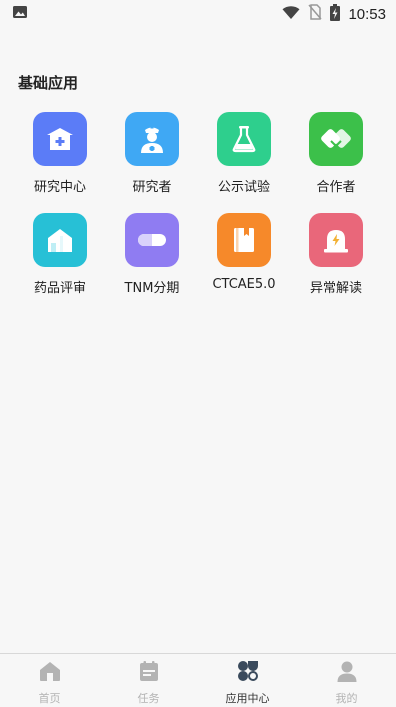 This screenshot has height=707, width=396. Describe the element at coordinates (59, 187) in the screenshot. I see `app-label: 研究中心` at that location.